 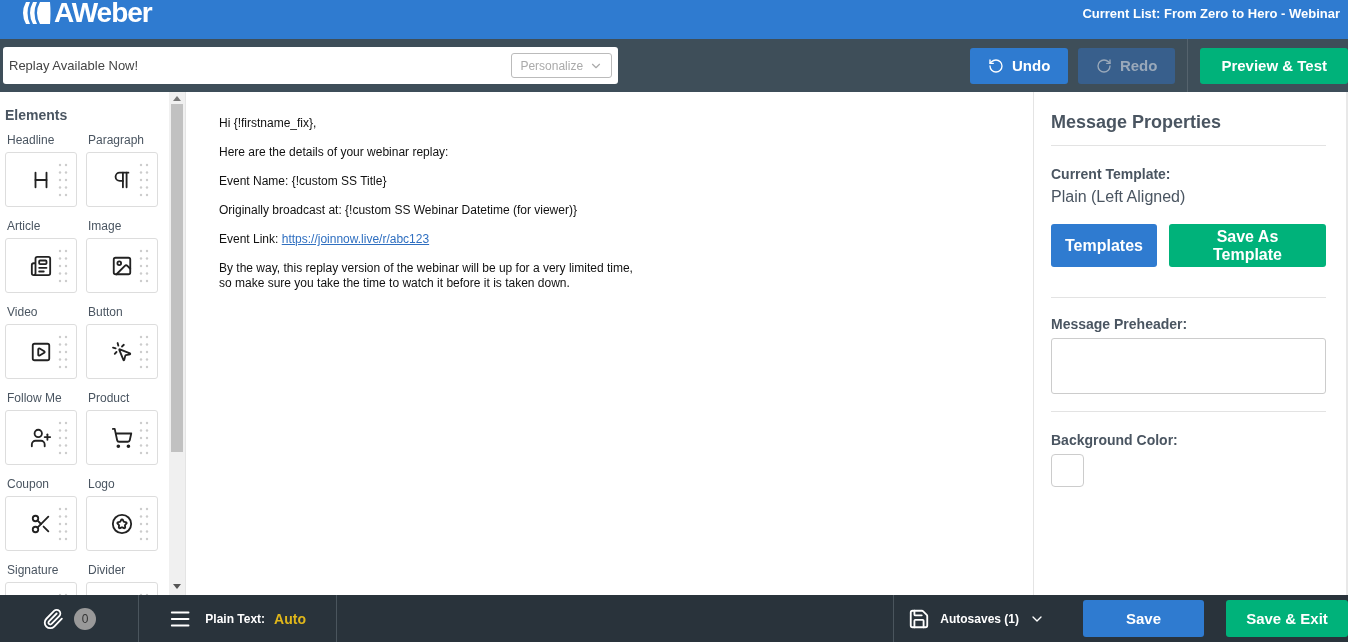 I want to click on star-circle-icon, so click(x=122, y=523).